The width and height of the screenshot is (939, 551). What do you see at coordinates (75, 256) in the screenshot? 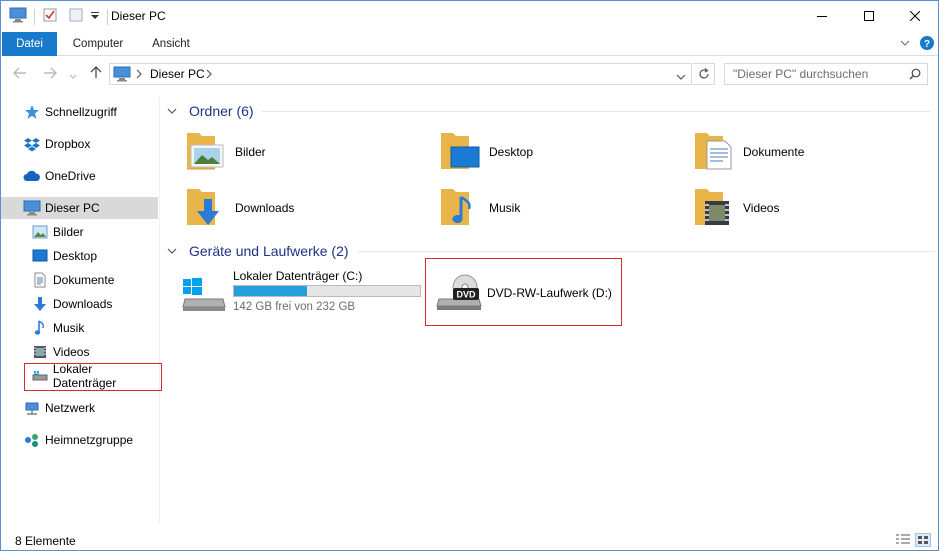
I see `sidebar-item-label: Desktop` at bounding box center [75, 256].